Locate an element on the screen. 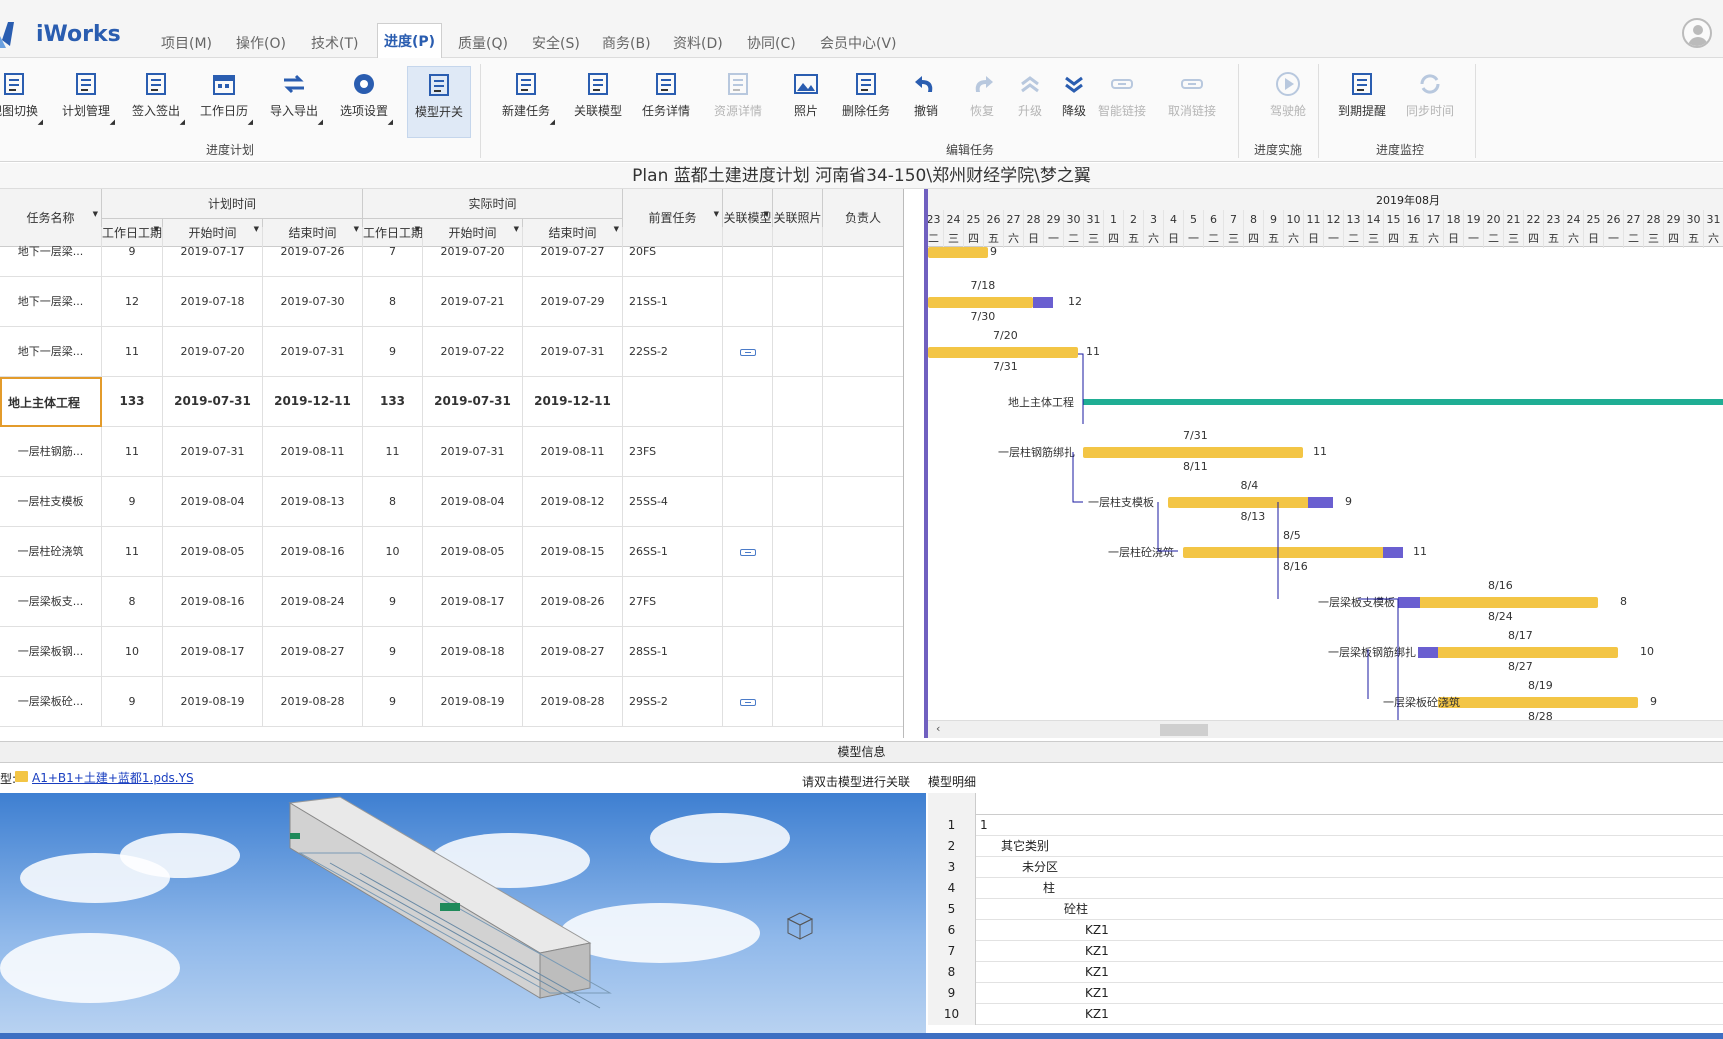 Image resolution: width=1723 pixels, height=1039 pixels. play-button: 驾驶舱 is located at coordinates (1288, 102).